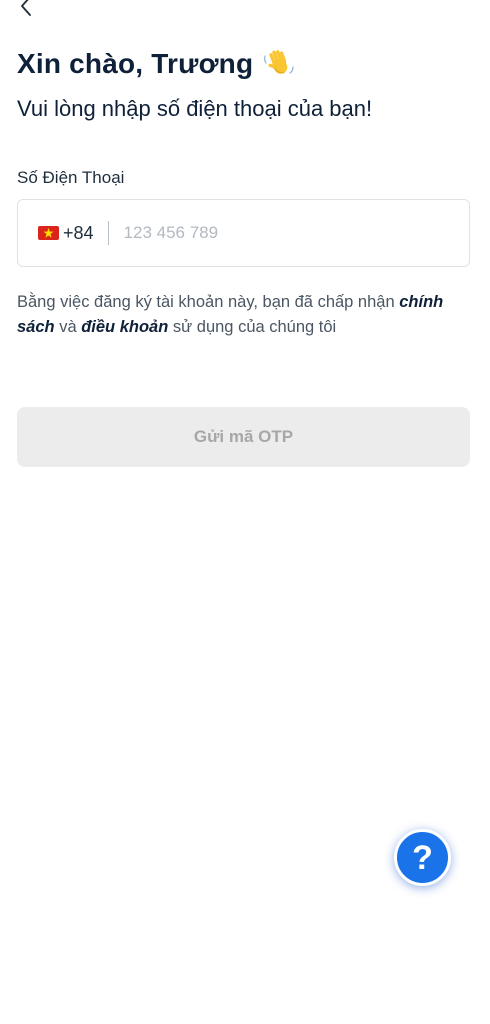 Image resolution: width=490 pixels, height=1024 pixels. What do you see at coordinates (48, 233) in the screenshot?
I see `vietnam-flag-icon` at bounding box center [48, 233].